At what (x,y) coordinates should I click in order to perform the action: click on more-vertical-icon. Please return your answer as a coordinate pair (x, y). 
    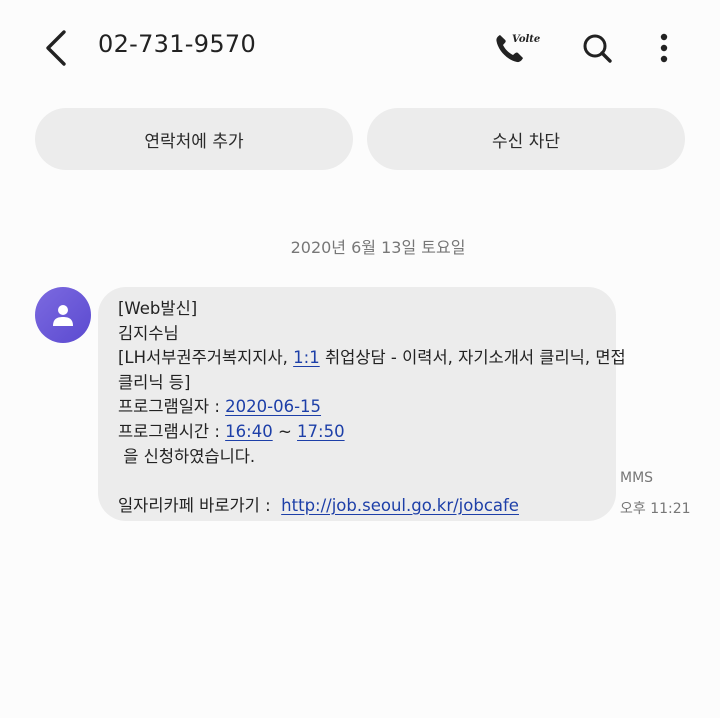
    Looking at the image, I should click on (664, 48).